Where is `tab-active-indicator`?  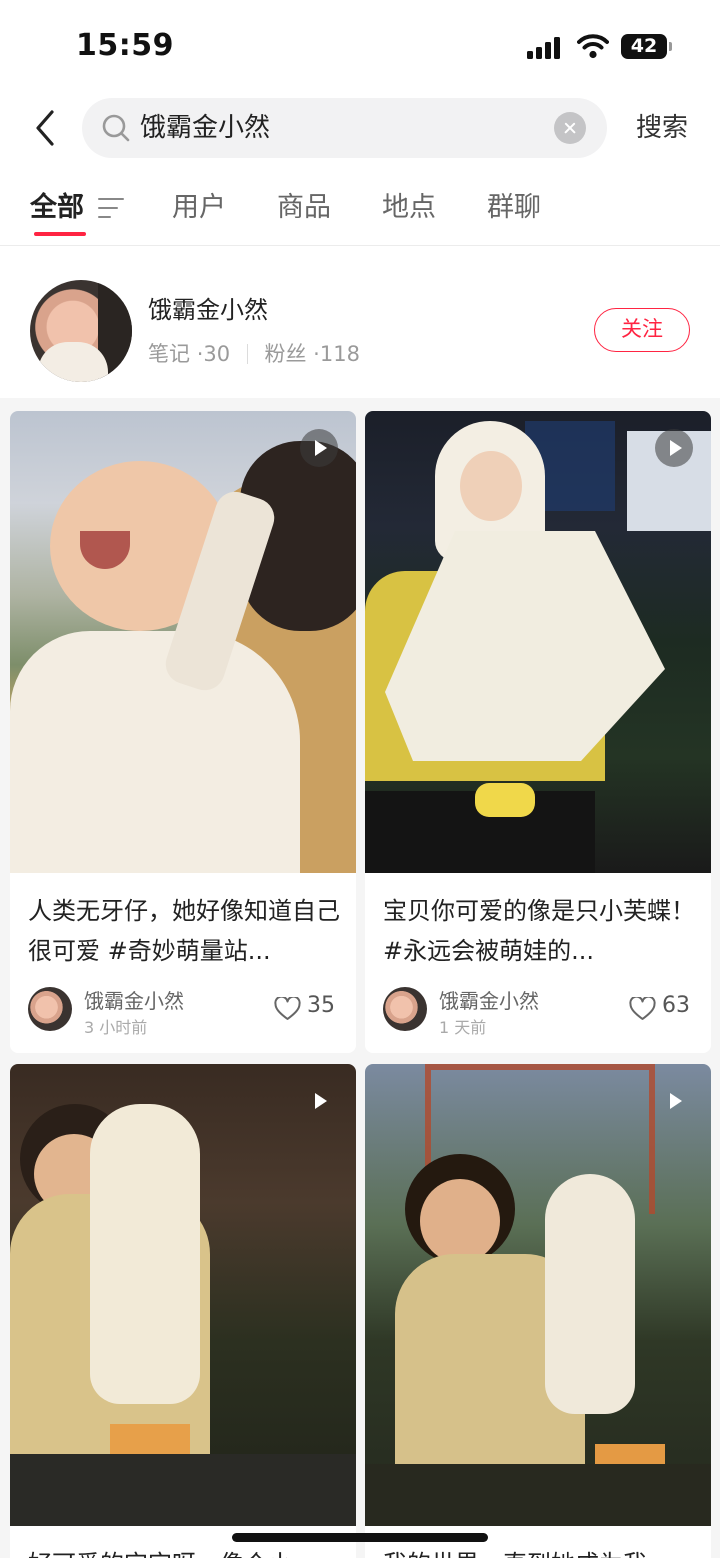 tab-active-indicator is located at coordinates (60, 234).